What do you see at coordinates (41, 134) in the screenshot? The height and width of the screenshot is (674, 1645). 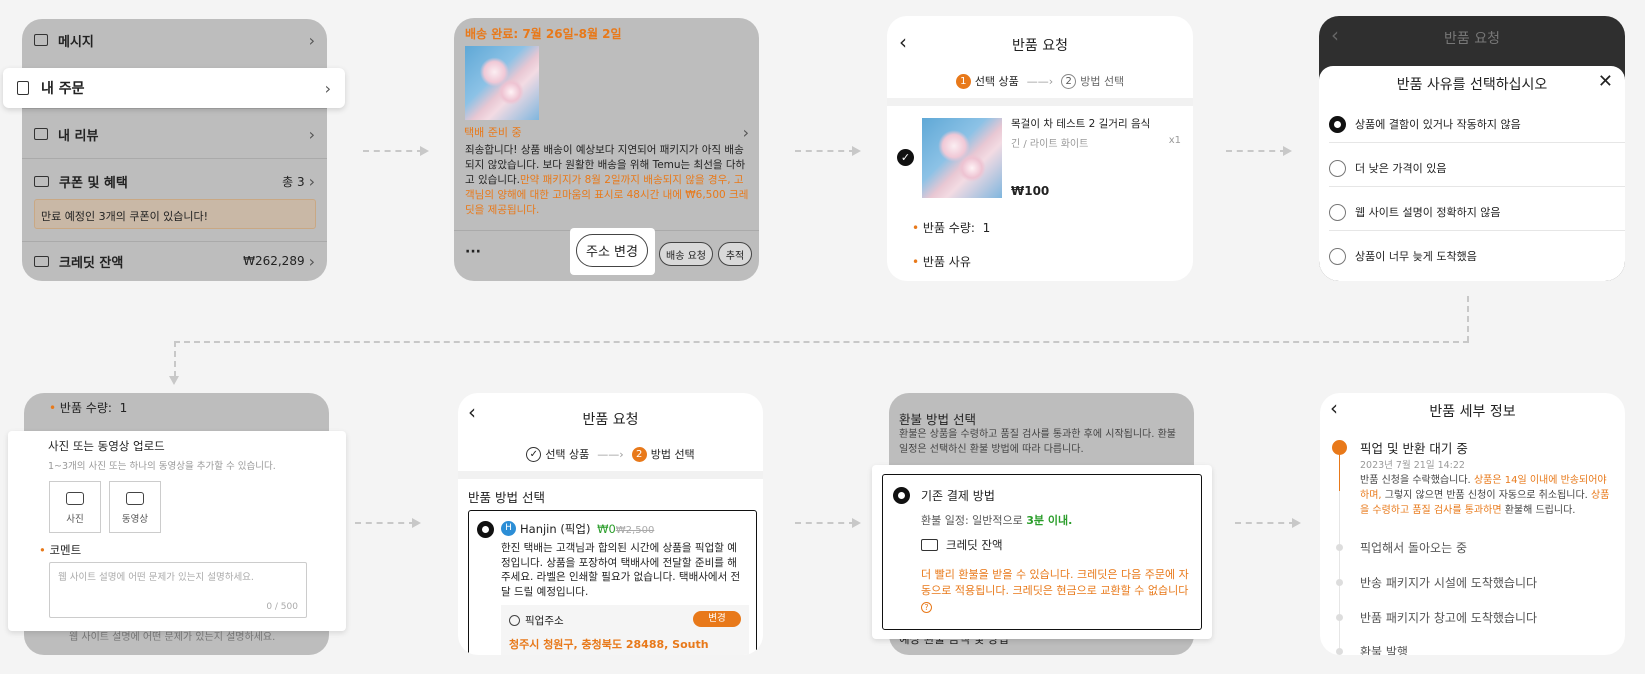 I see `review-icon` at bounding box center [41, 134].